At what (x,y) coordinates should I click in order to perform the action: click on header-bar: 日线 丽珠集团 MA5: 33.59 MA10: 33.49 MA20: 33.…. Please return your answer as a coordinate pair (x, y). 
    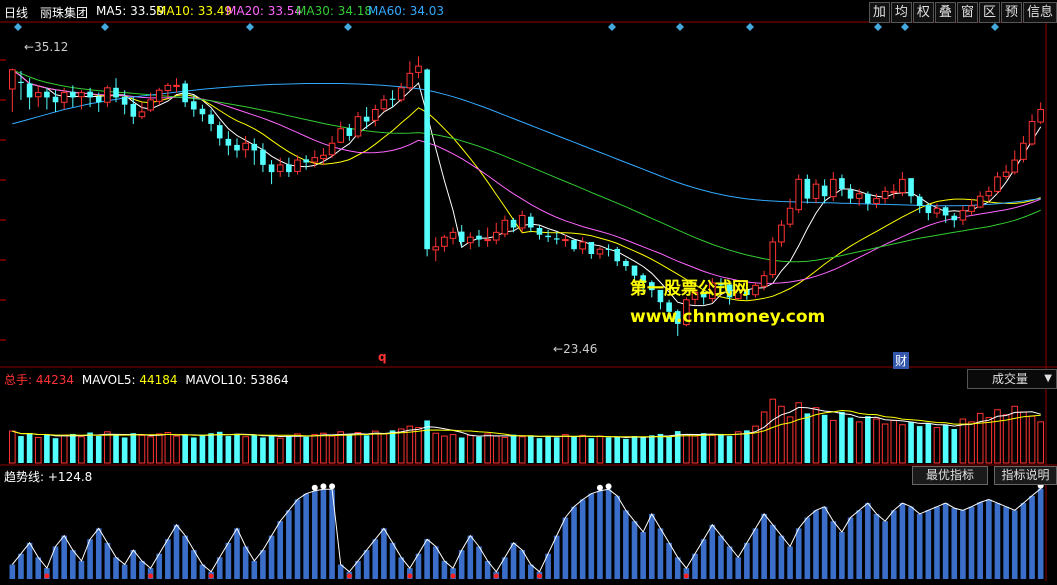
    Looking at the image, I should click on (528, 11).